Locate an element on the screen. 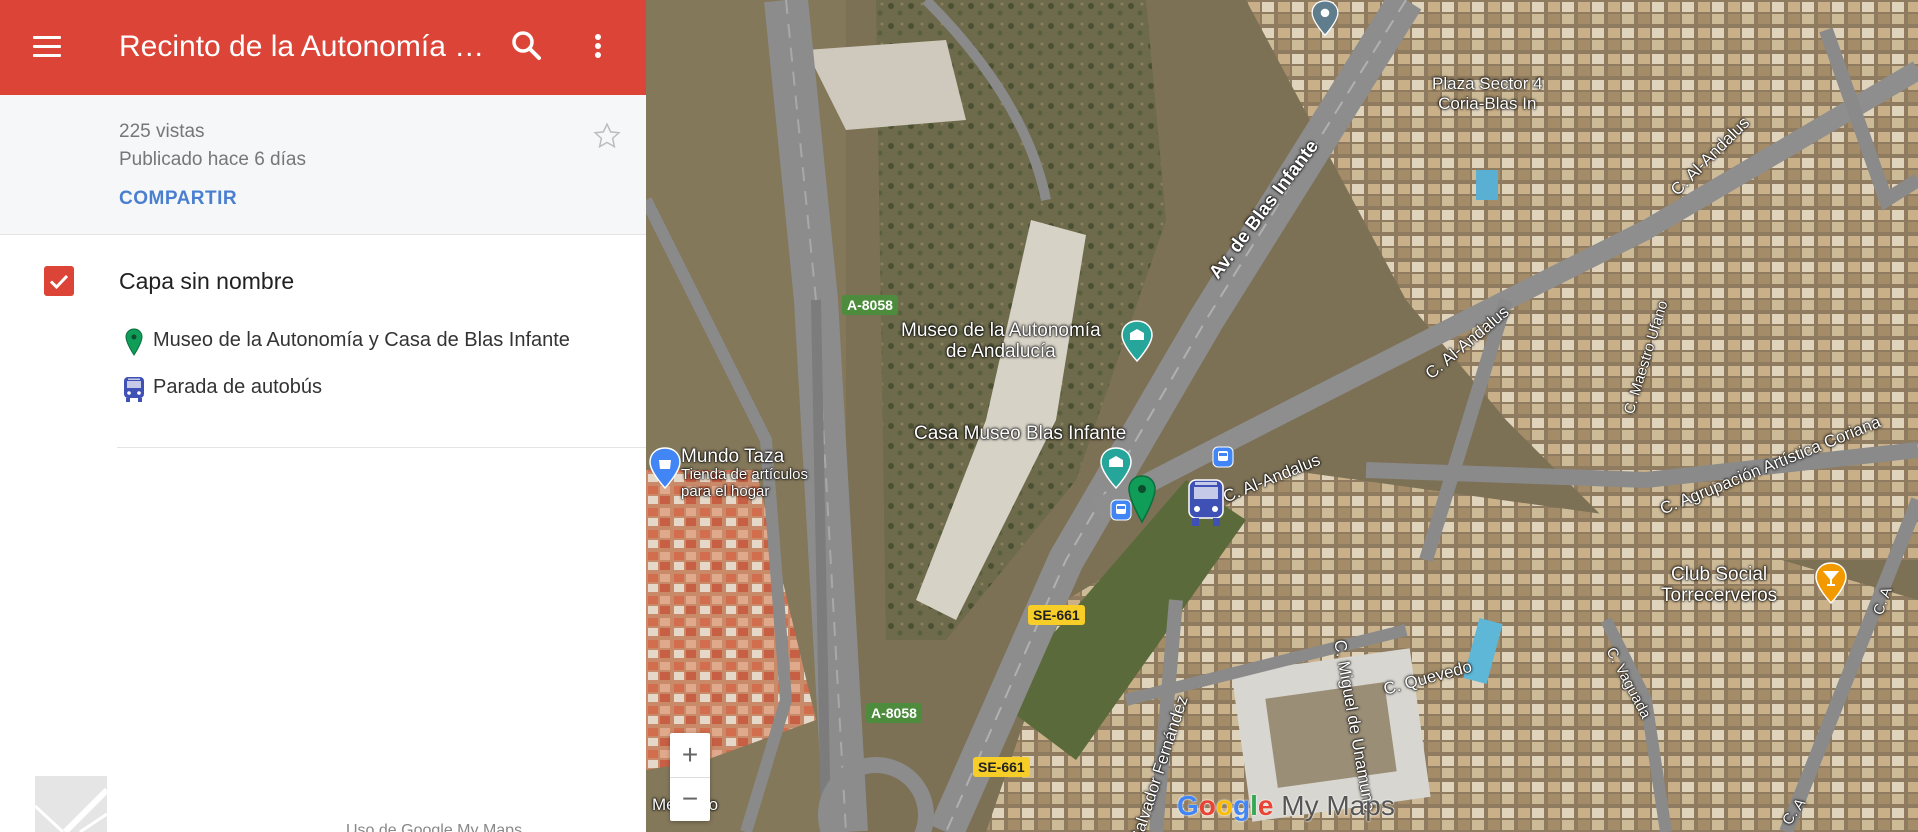 The image size is (1918, 832). divider is located at coordinates (381, 447).